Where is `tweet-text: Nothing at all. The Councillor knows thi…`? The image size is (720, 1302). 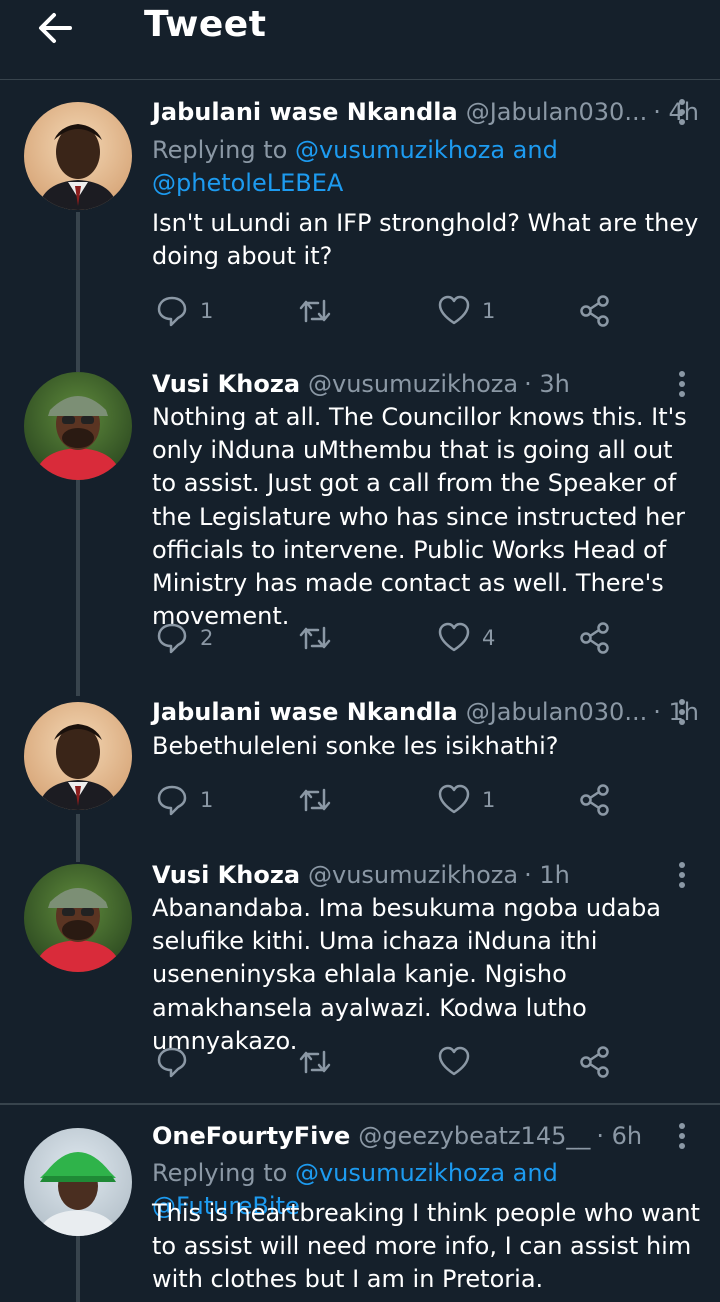
tweet-text: Nothing at all. The Councillor knows thi… is located at coordinates (419, 517).